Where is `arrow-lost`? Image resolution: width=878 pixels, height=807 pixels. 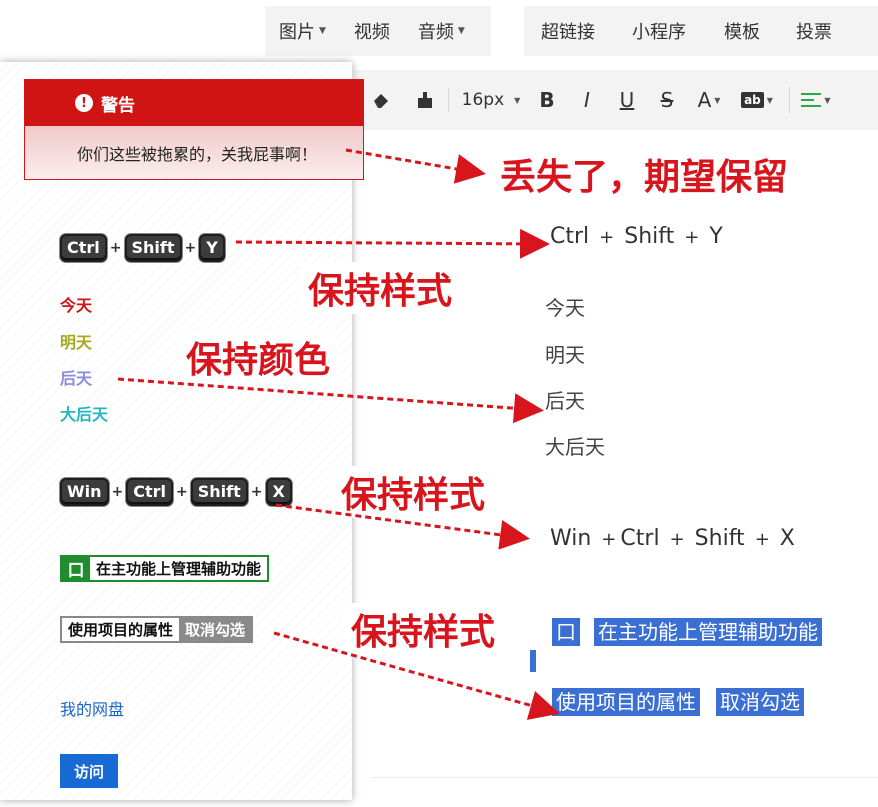
arrow-lost is located at coordinates (415, 166).